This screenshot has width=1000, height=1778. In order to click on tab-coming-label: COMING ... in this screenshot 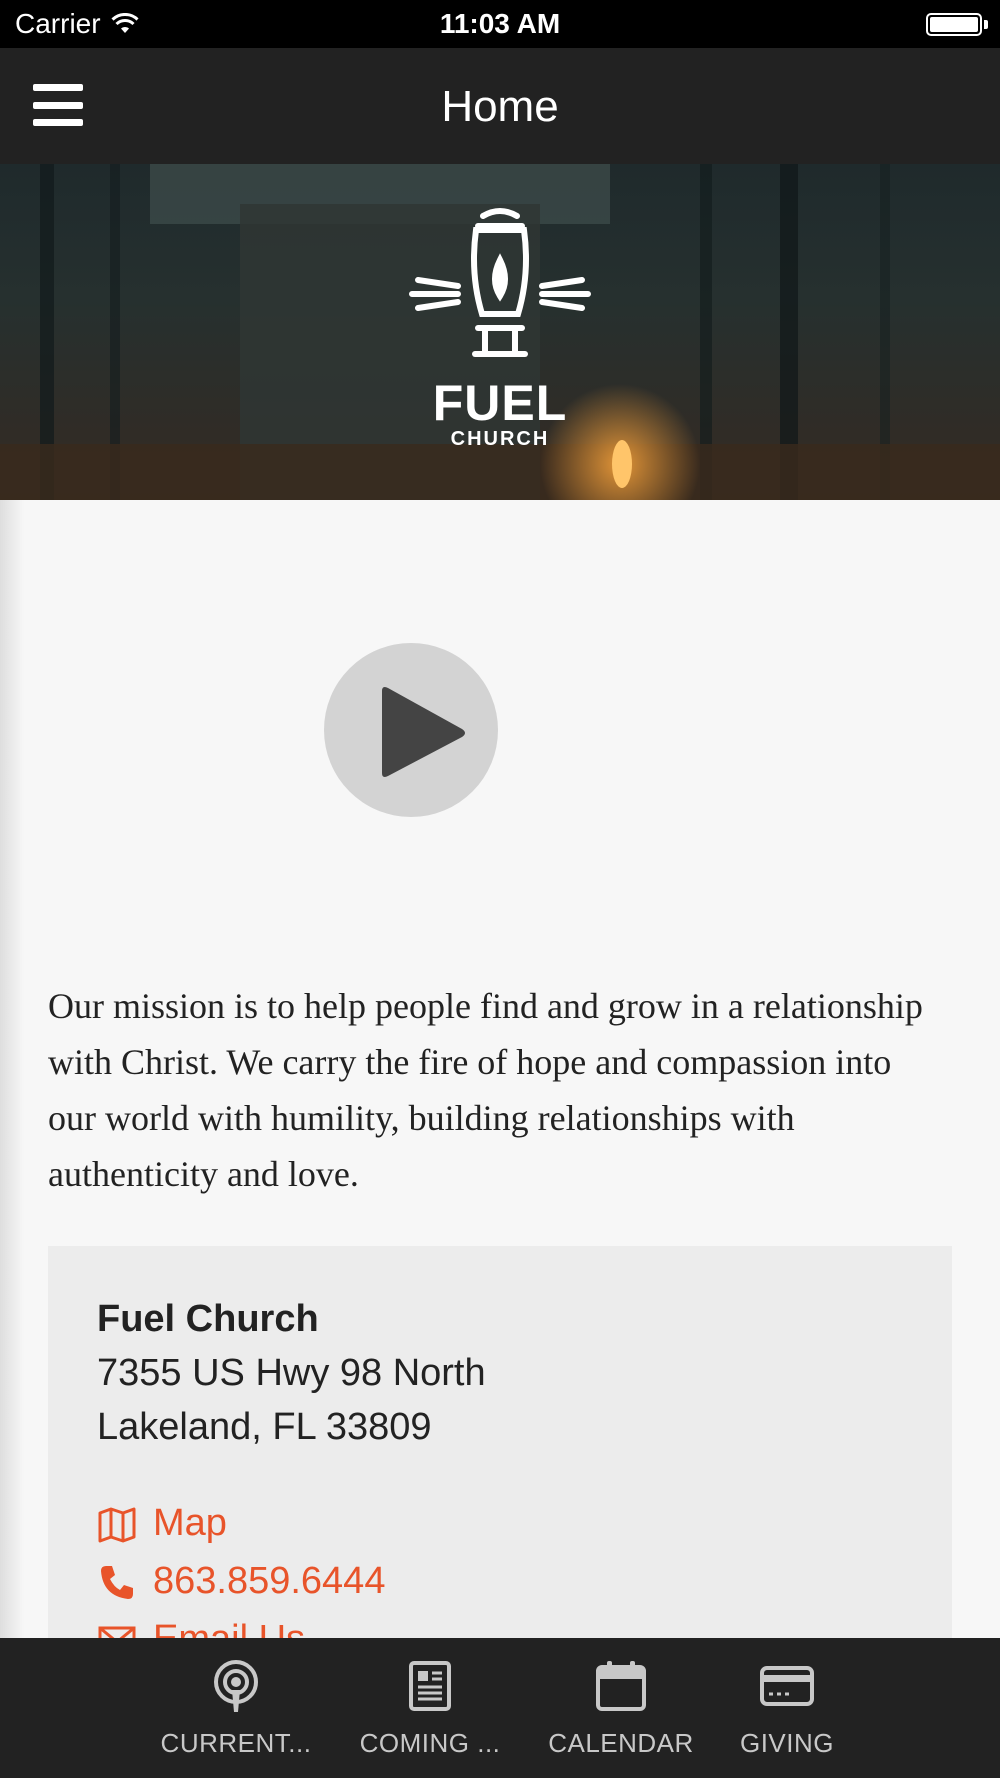, I will do `click(430, 1743)`.